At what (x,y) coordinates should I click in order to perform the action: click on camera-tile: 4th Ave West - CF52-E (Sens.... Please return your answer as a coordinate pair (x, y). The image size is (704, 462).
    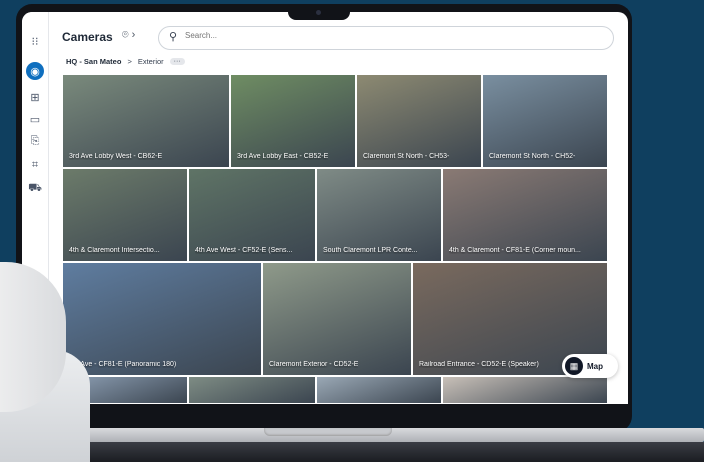
    Looking at the image, I should click on (252, 215).